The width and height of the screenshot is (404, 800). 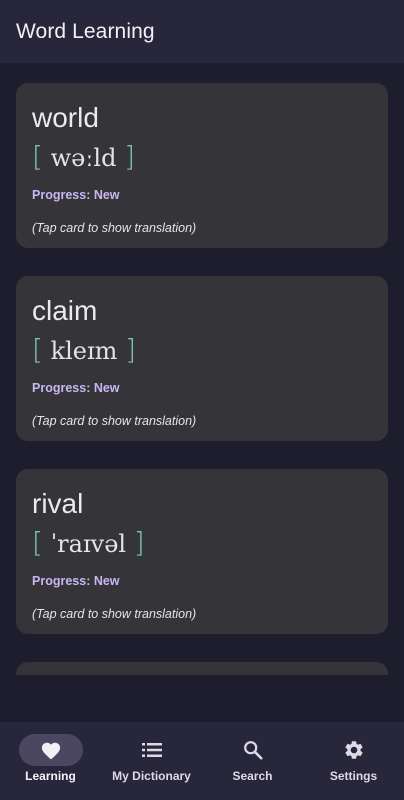 I want to click on gear-icon, so click(x=353, y=750).